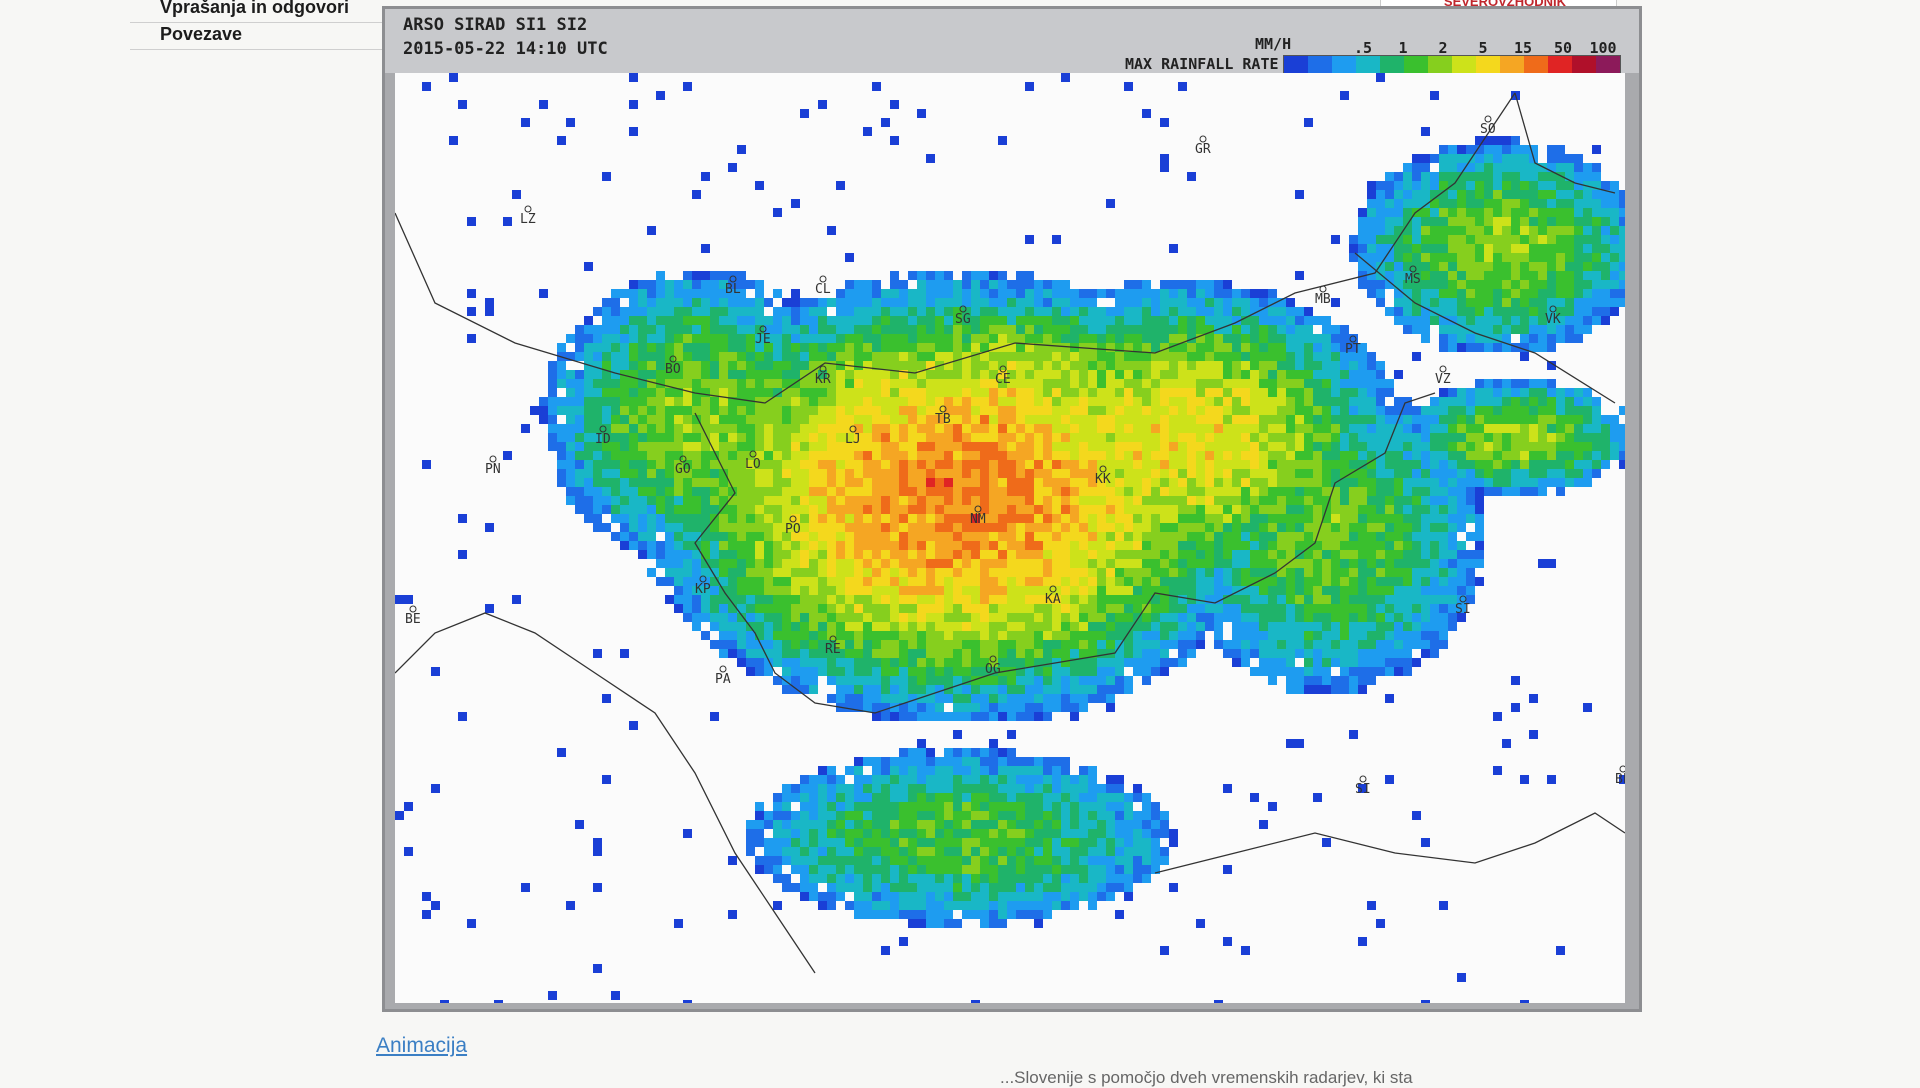 The height and width of the screenshot is (1088, 1920). I want to click on station-label: KP, so click(703, 589).